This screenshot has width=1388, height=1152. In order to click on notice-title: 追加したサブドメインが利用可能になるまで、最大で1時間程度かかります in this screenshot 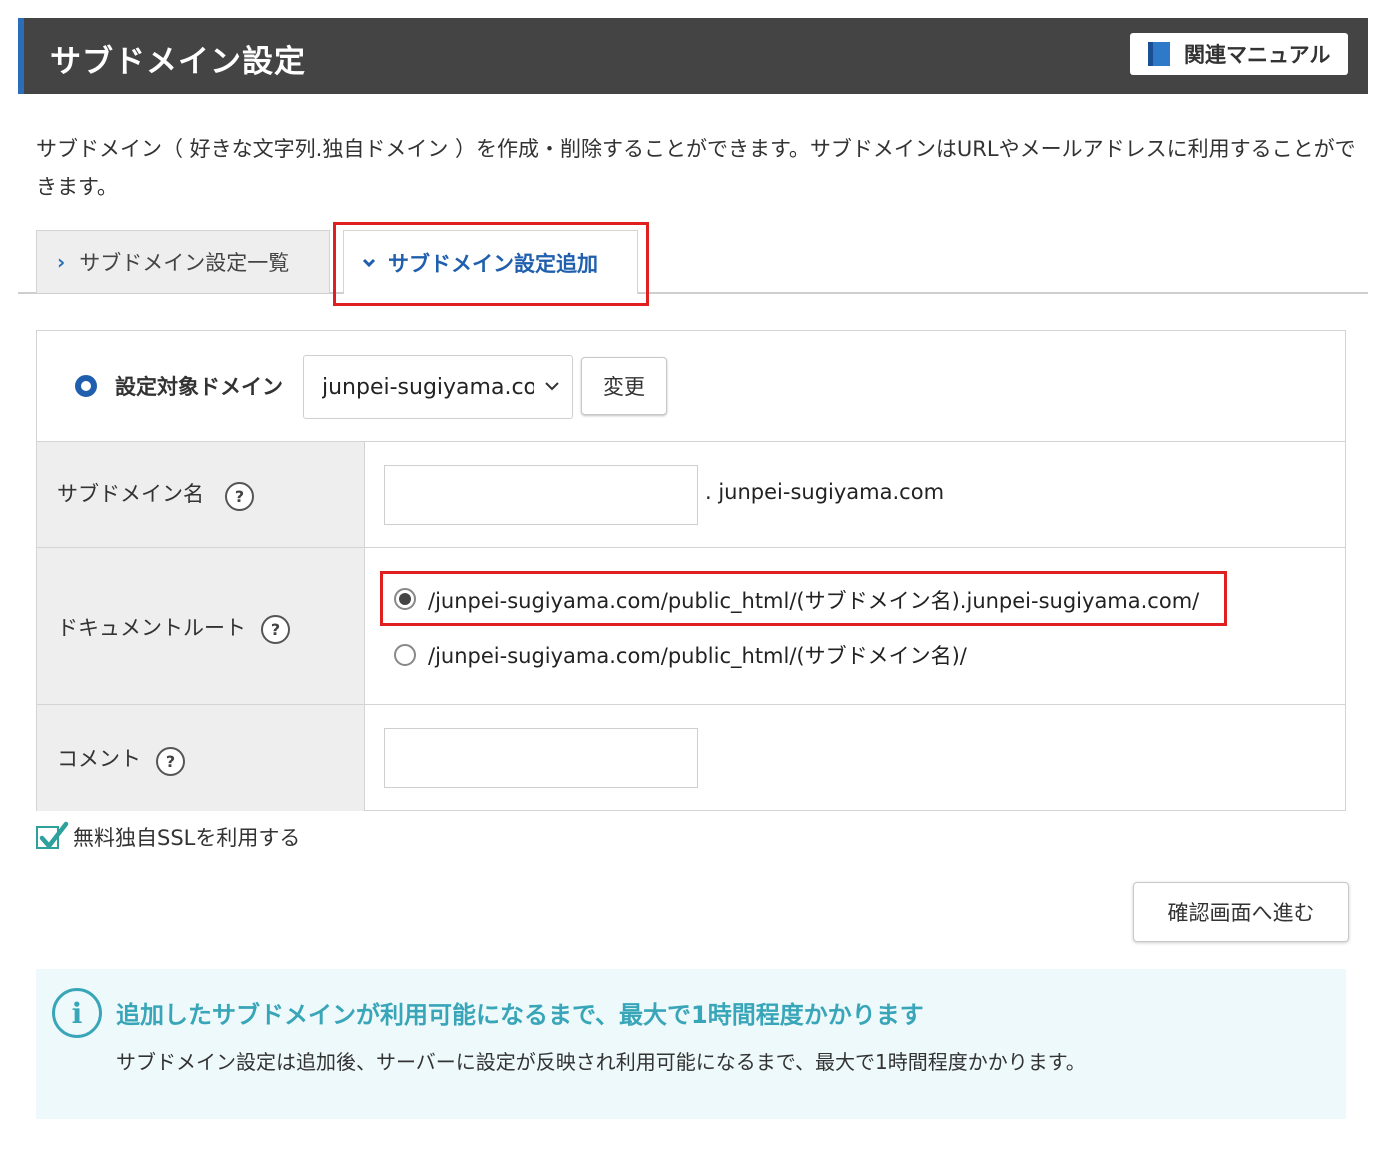, I will do `click(520, 1015)`.